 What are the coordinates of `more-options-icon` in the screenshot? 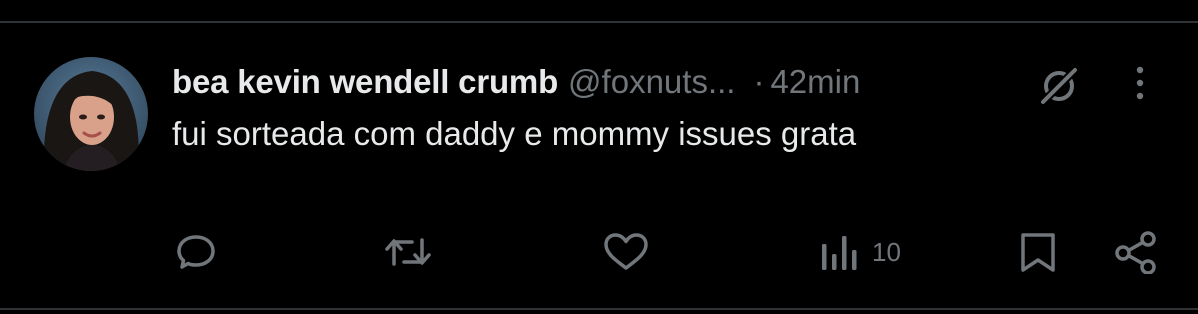 It's located at (1140, 84).